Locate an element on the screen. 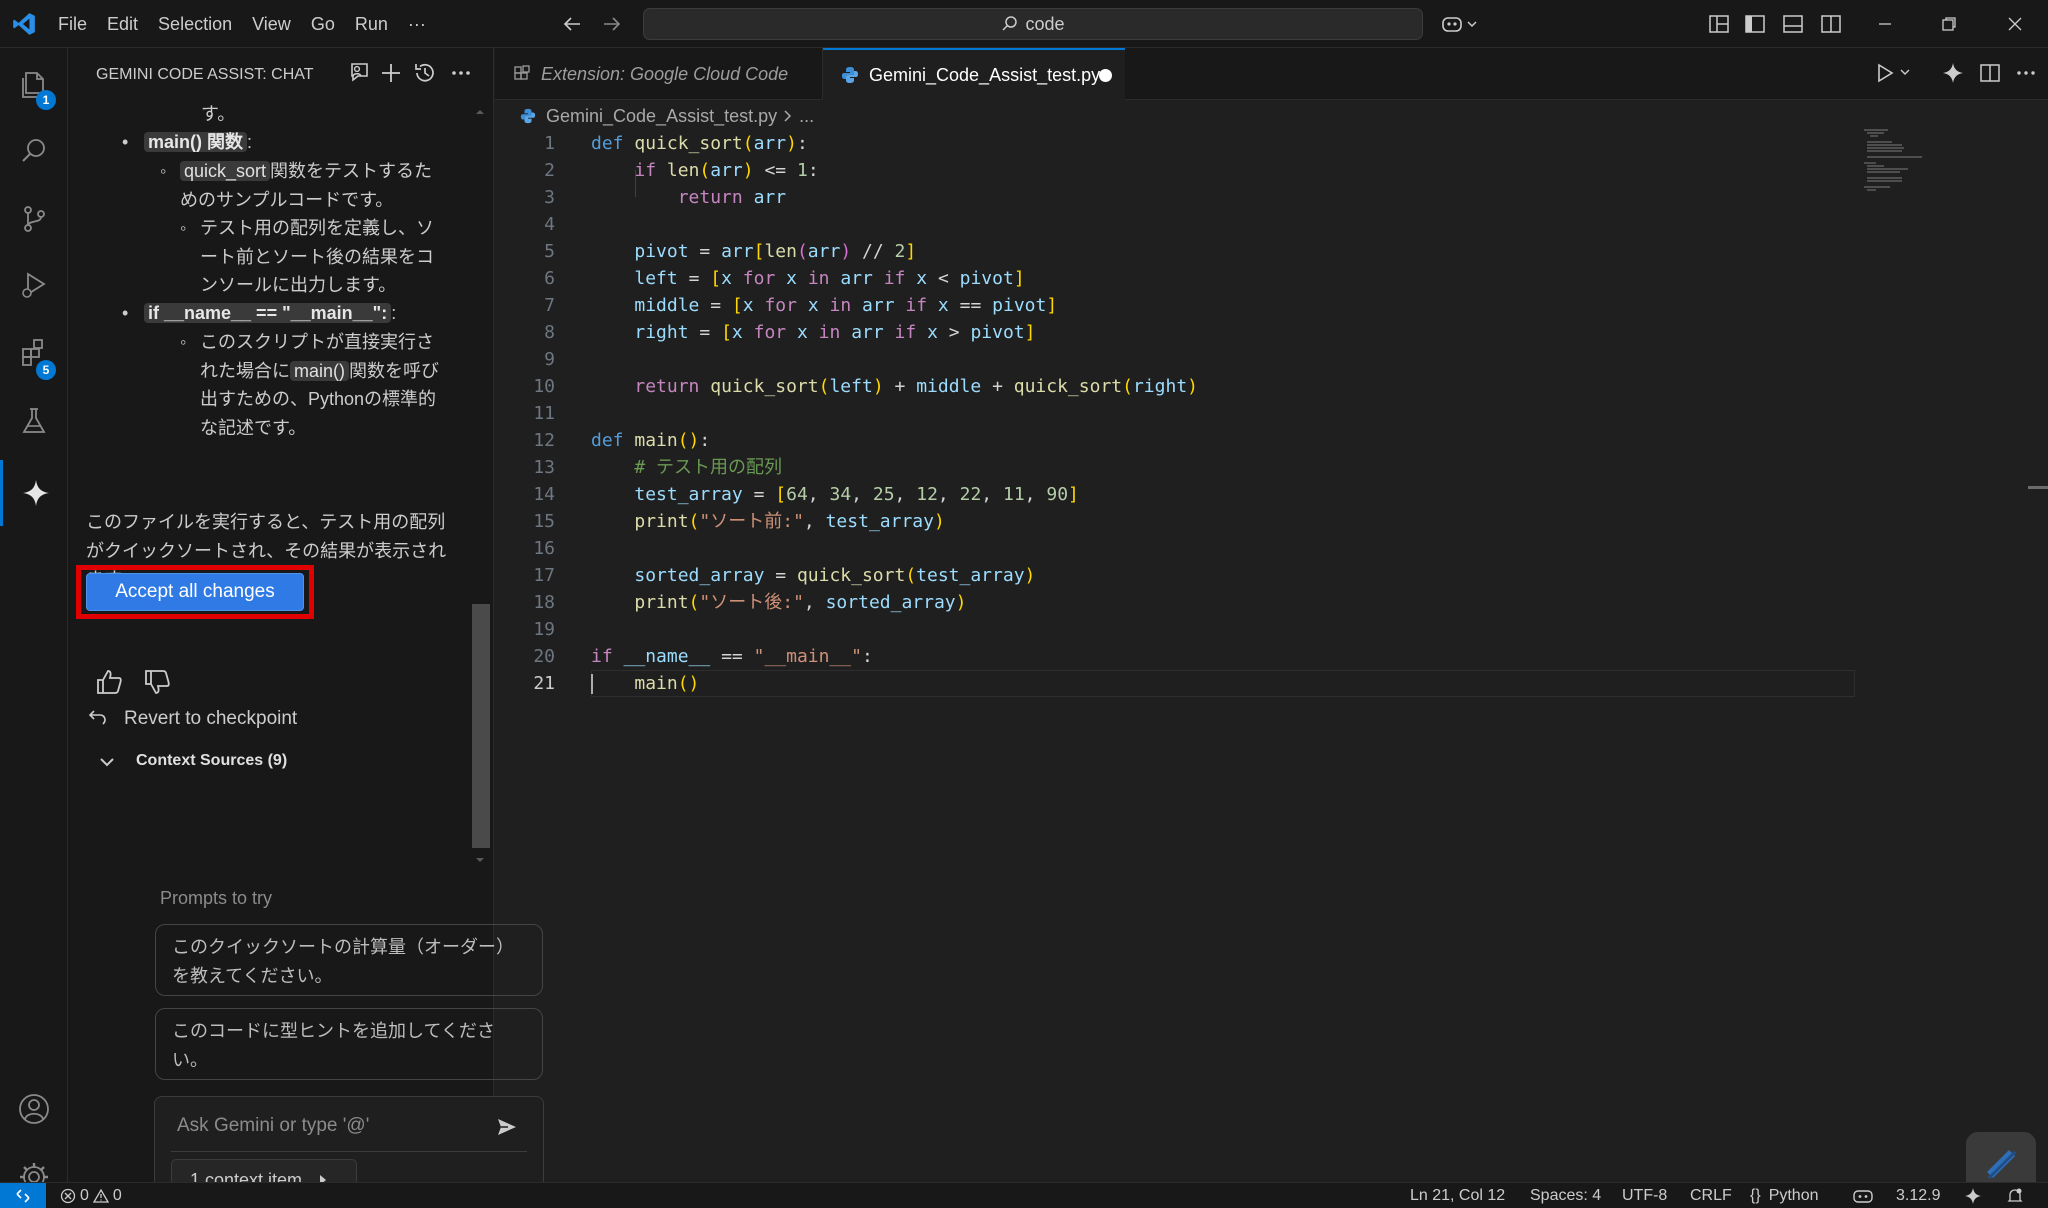  thumbs-up-icon is located at coordinates (109, 682).